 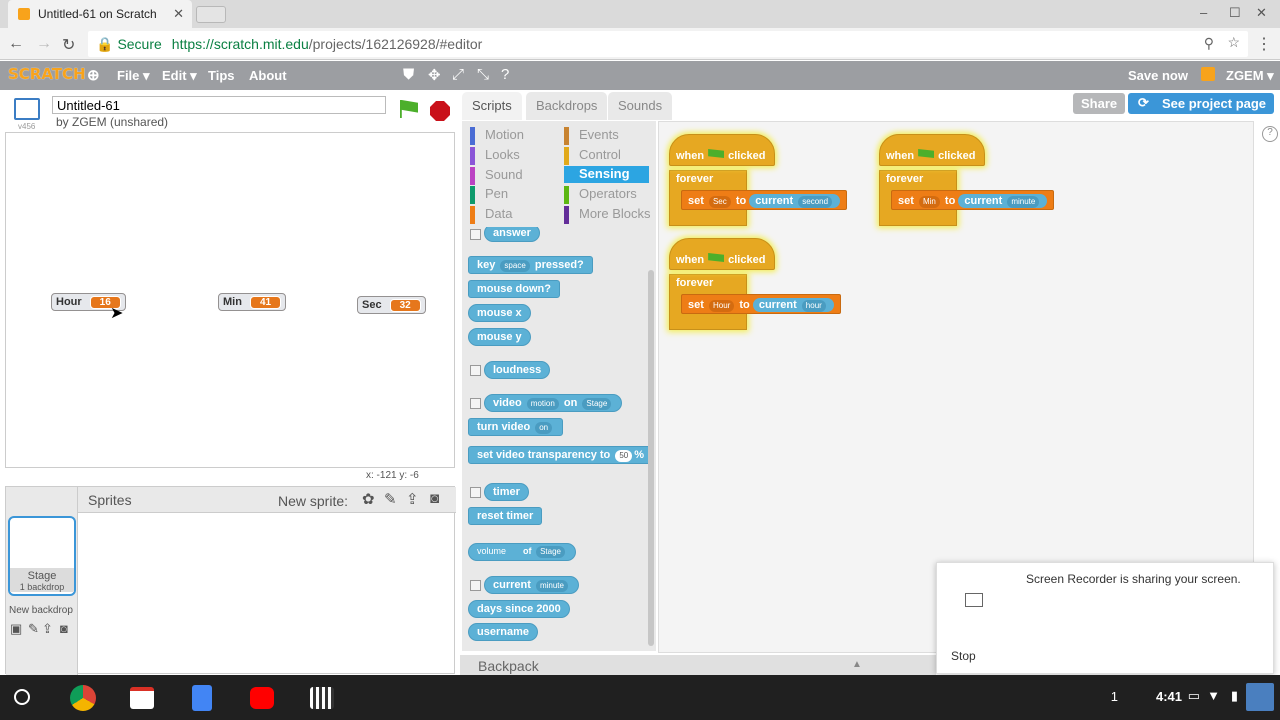 What do you see at coordinates (390, 499) in the screenshot?
I see `paint-sprite-icon: ✎` at bounding box center [390, 499].